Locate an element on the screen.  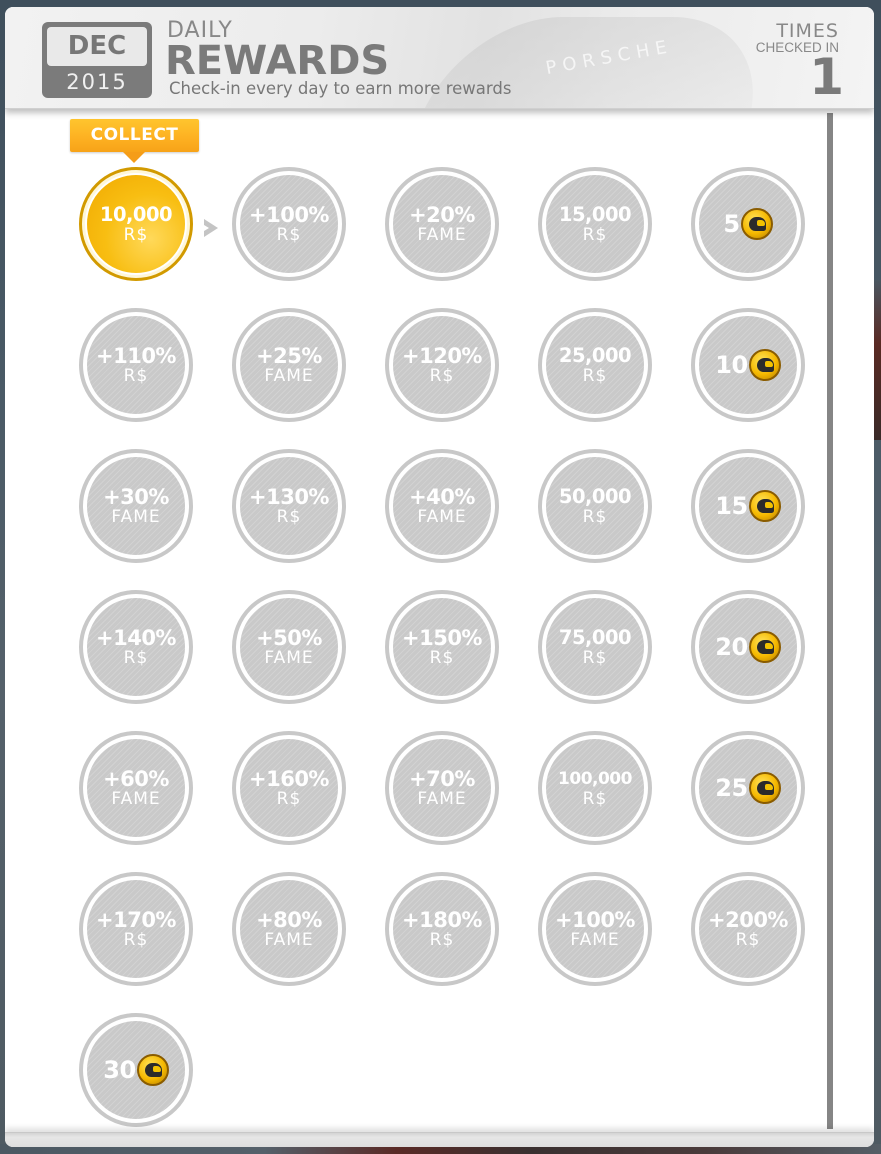
reward-disc: +120% R$ is located at coordinates (442, 365).